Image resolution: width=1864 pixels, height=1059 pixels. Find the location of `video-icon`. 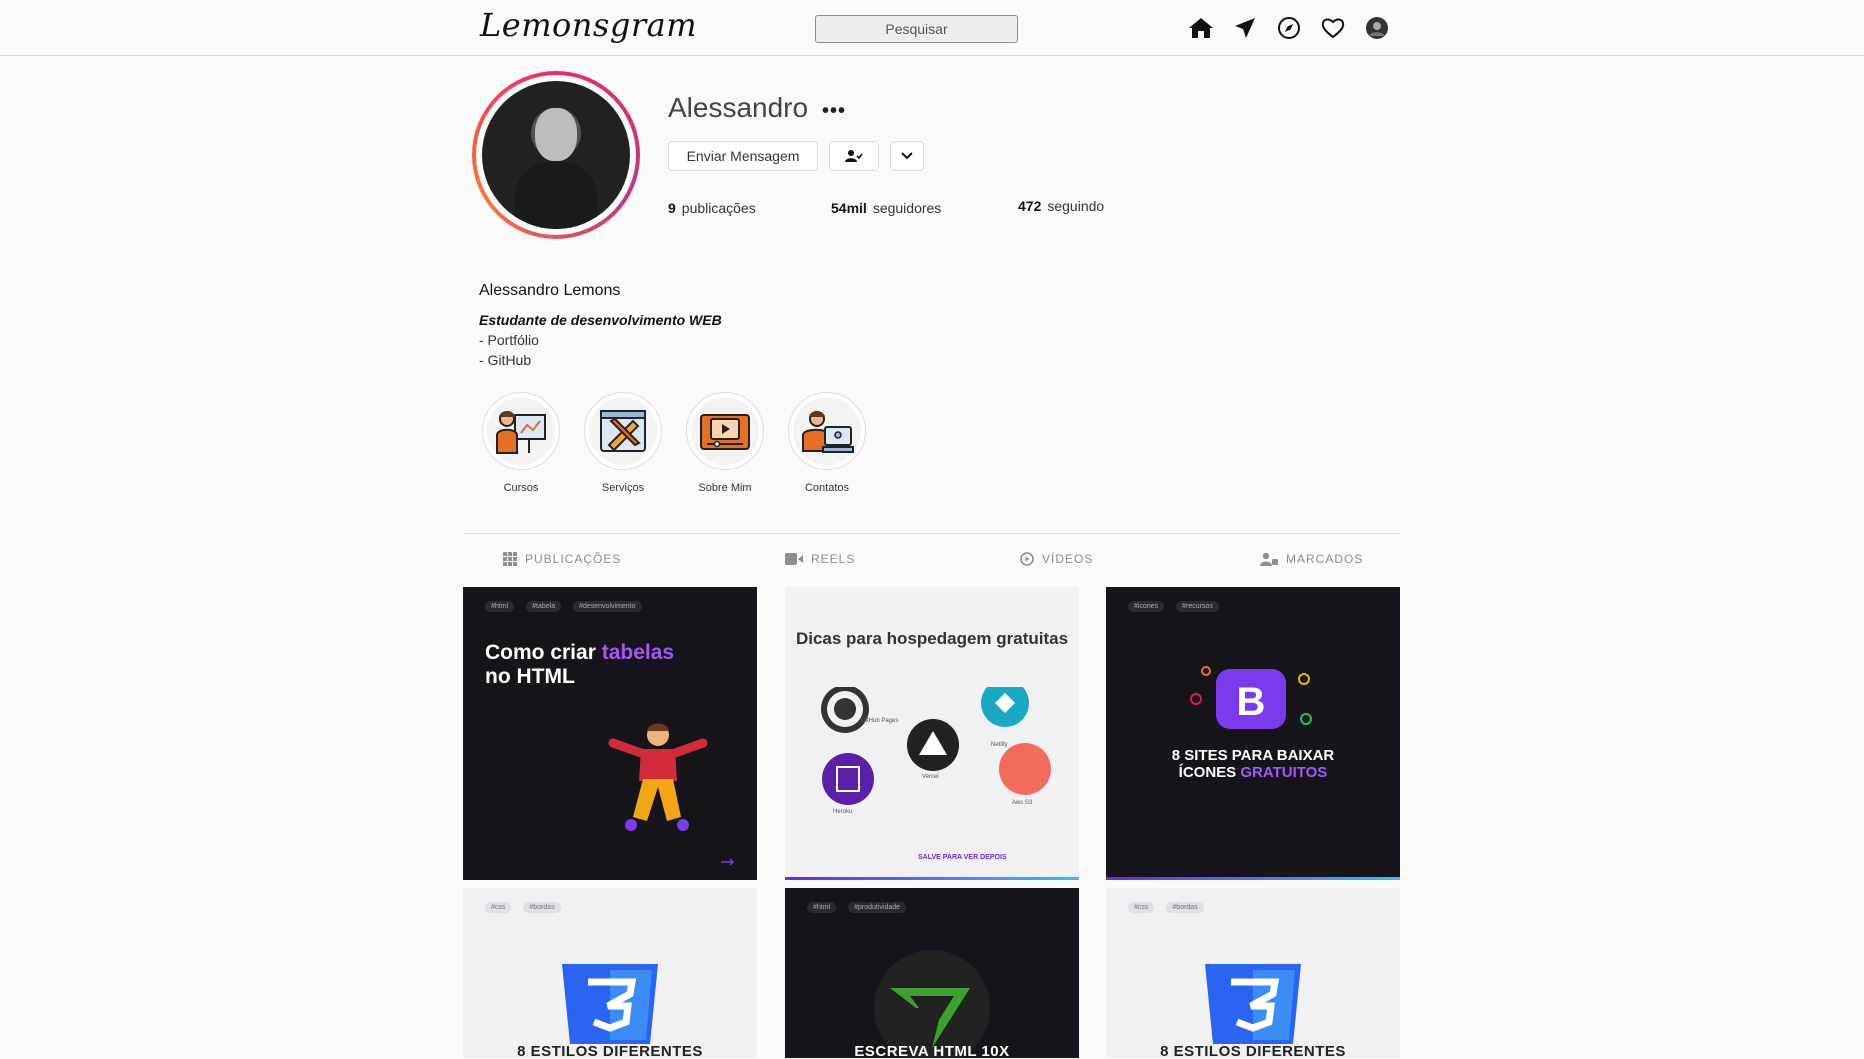

video-icon is located at coordinates (725, 432).